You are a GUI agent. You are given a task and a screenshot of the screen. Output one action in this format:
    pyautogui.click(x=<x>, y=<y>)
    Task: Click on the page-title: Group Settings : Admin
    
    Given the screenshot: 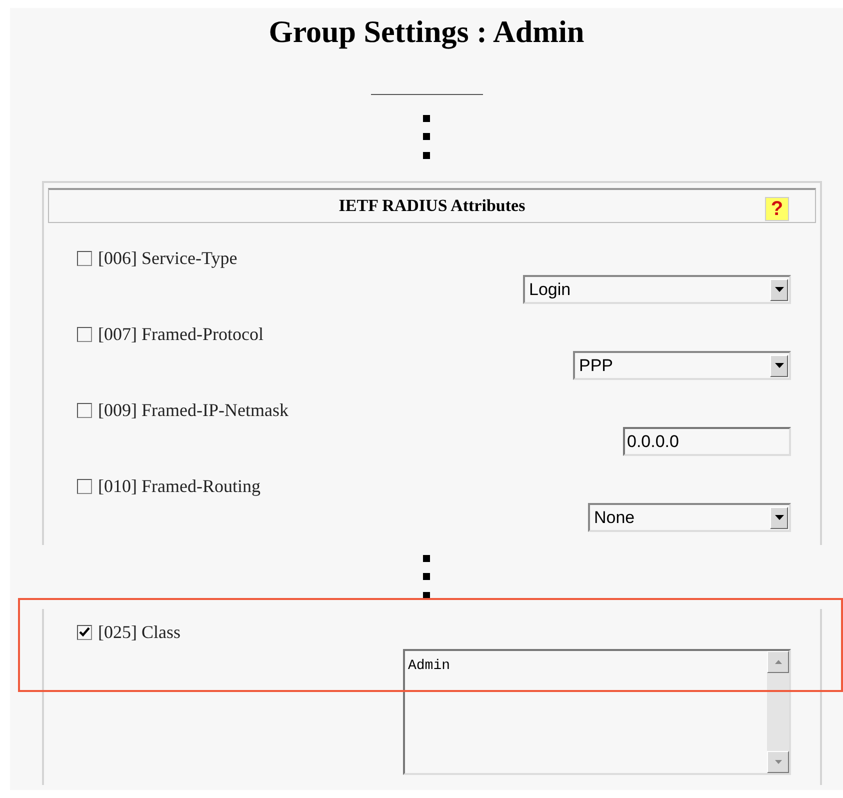 What is the action you would take?
    pyautogui.click(x=426, y=32)
    